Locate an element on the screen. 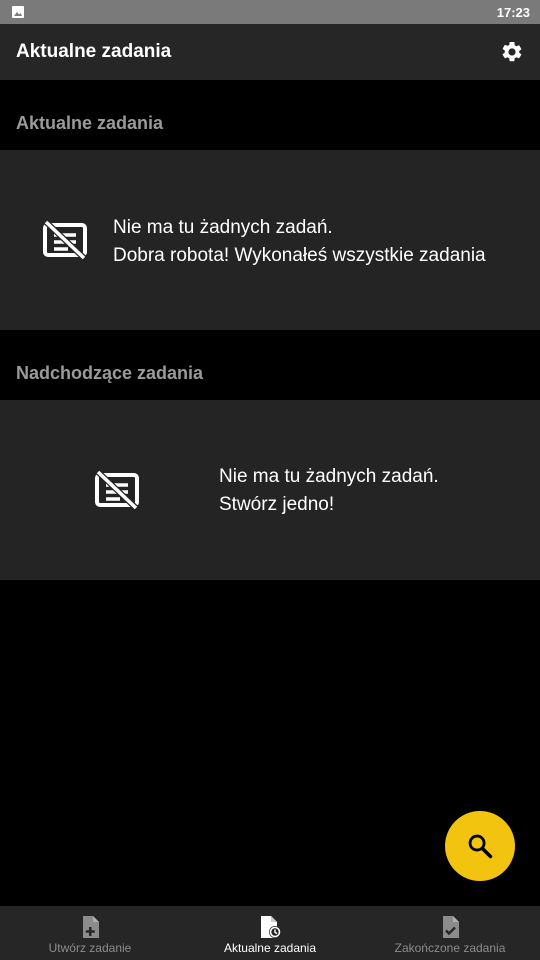 The image size is (540, 960). status-time: 17:23 is located at coordinates (513, 12).